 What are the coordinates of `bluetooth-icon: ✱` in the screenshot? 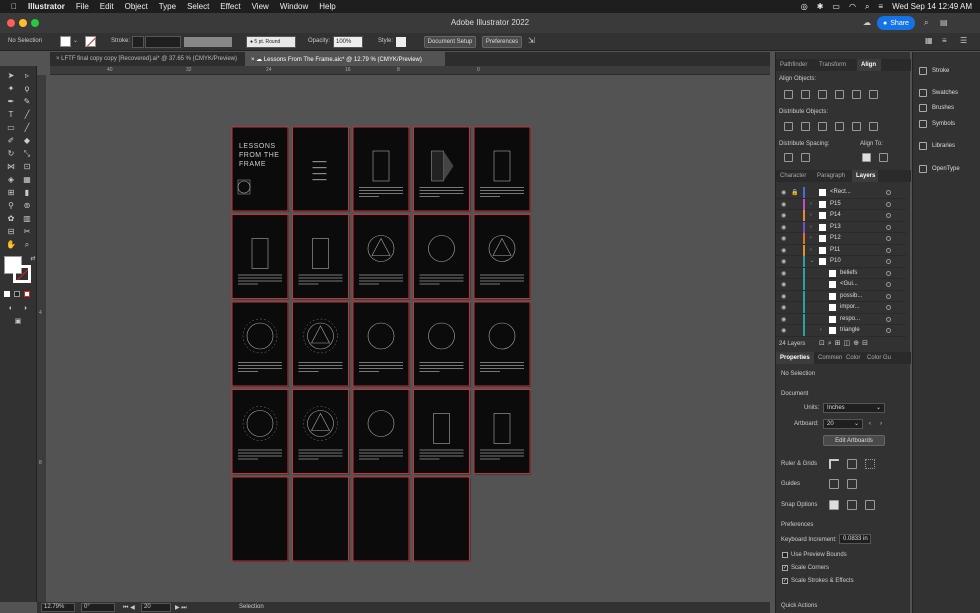 It's located at (820, 7).